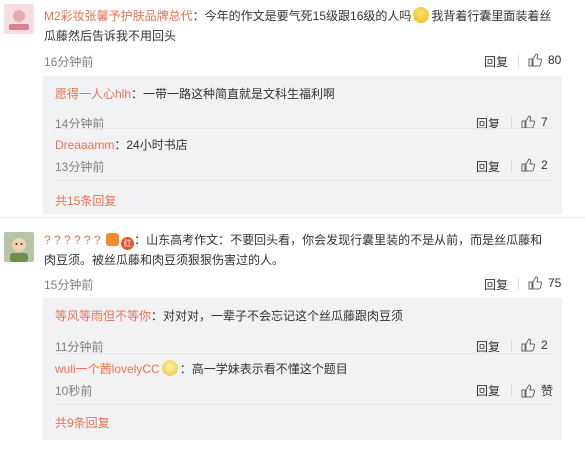  Describe the element at coordinates (84, 145) in the screenshot. I see `reply-username: Dreaaamm` at that location.